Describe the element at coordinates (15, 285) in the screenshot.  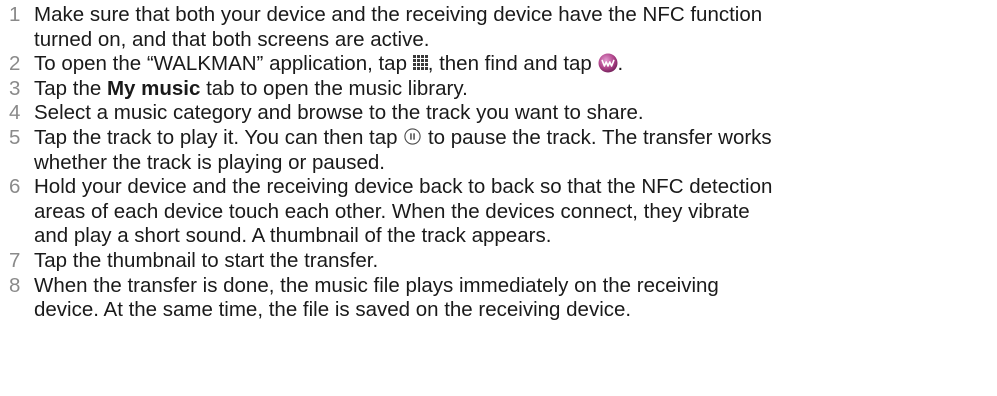
I see `step-number: 8` at that location.